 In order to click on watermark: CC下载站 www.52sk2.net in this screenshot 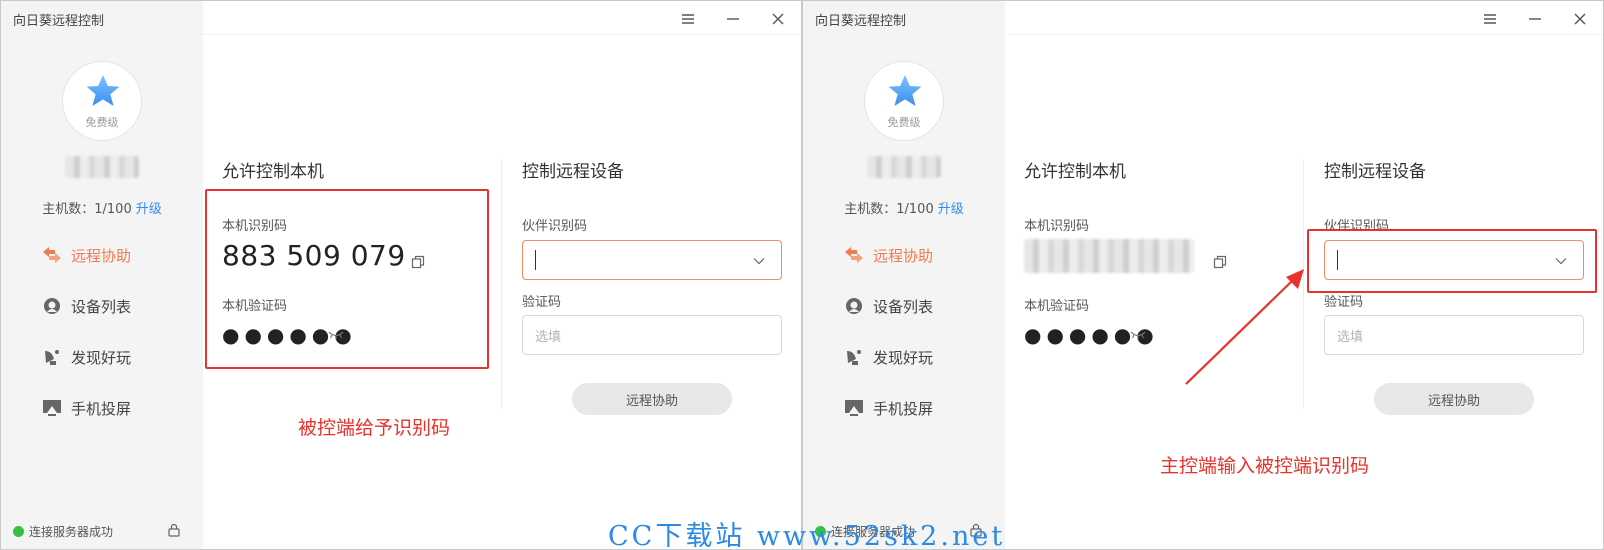, I will do `click(807, 535)`.